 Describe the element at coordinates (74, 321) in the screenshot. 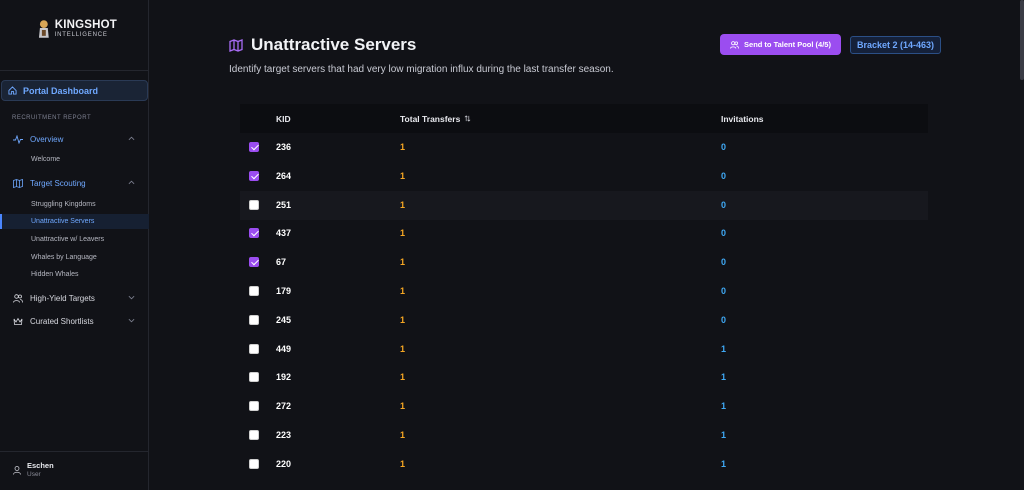

I see `nav-group-curated-shortlists: Curated Shortlists` at that location.